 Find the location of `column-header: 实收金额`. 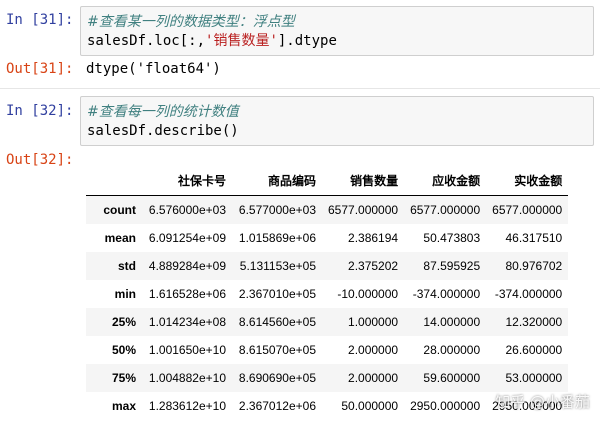

column-header: 实收金额 is located at coordinates (527, 180).